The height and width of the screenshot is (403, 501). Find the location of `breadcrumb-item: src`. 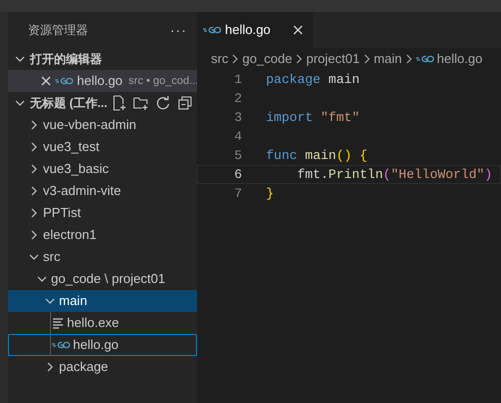

breadcrumb-item: src is located at coordinates (219, 59).